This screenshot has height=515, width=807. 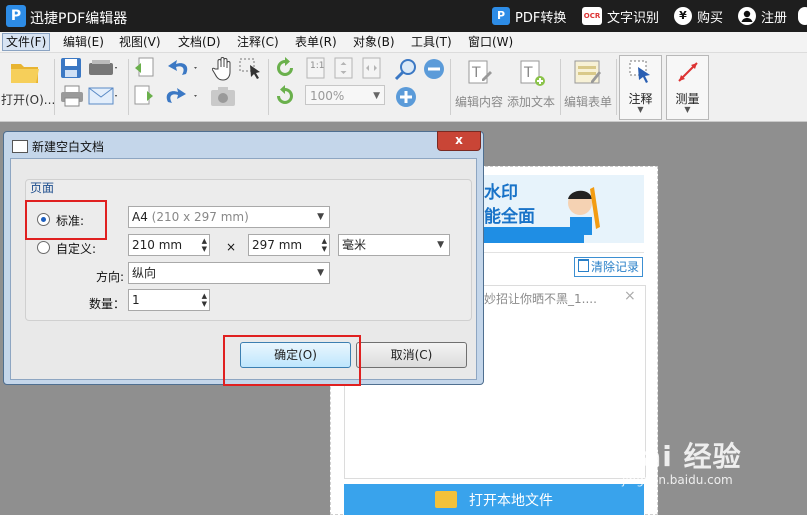 What do you see at coordinates (42, 188) in the screenshot?
I see `group-title: 页面` at bounding box center [42, 188].